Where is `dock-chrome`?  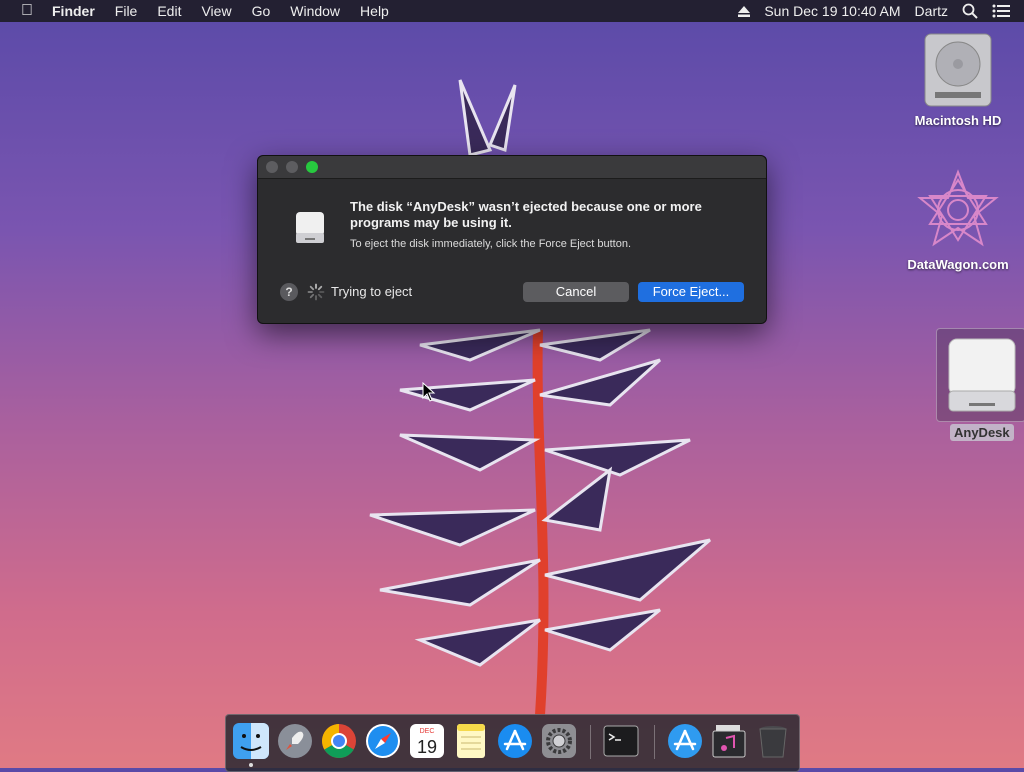
dock-chrome is located at coordinates (339, 741).